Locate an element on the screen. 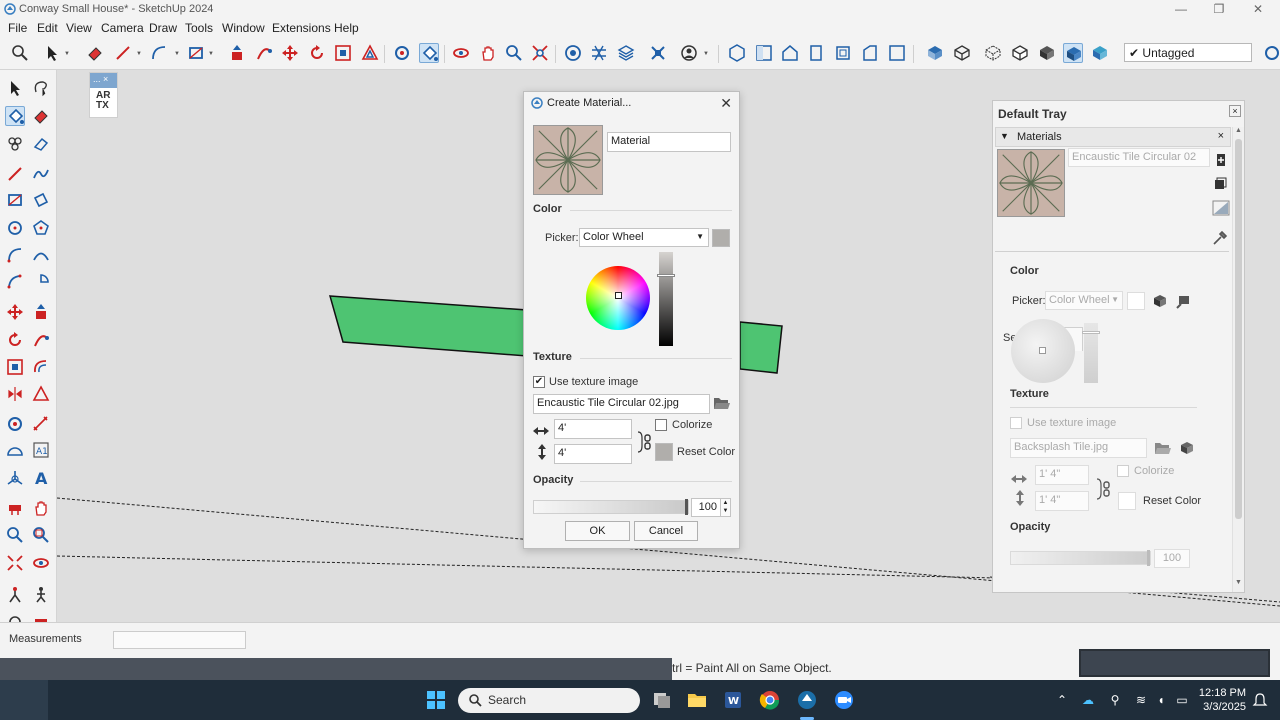 The height and width of the screenshot is (720, 1280). tray-aspect-lock-chain-icon is located at coordinates (1103, 489).